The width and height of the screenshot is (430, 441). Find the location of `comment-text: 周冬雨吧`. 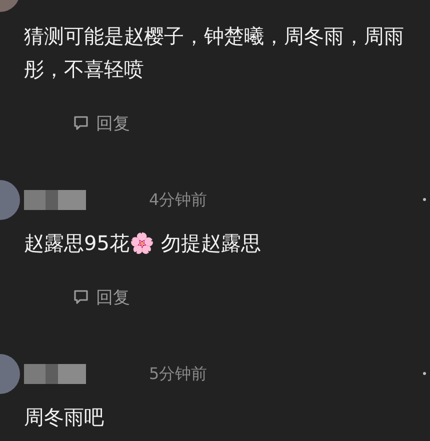

comment-text: 周冬雨吧 is located at coordinates (64, 417).